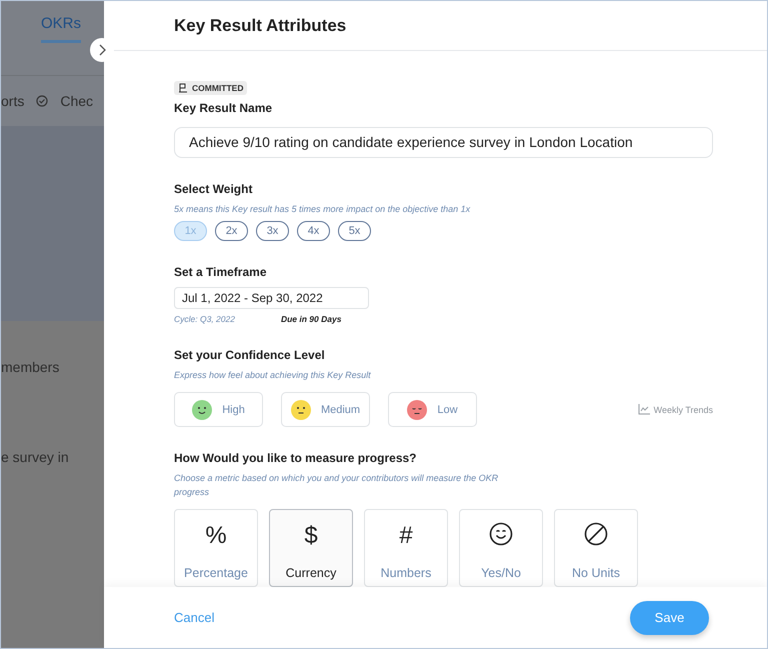 This screenshot has width=768, height=649. I want to click on neutral-face-icon, so click(300, 410).